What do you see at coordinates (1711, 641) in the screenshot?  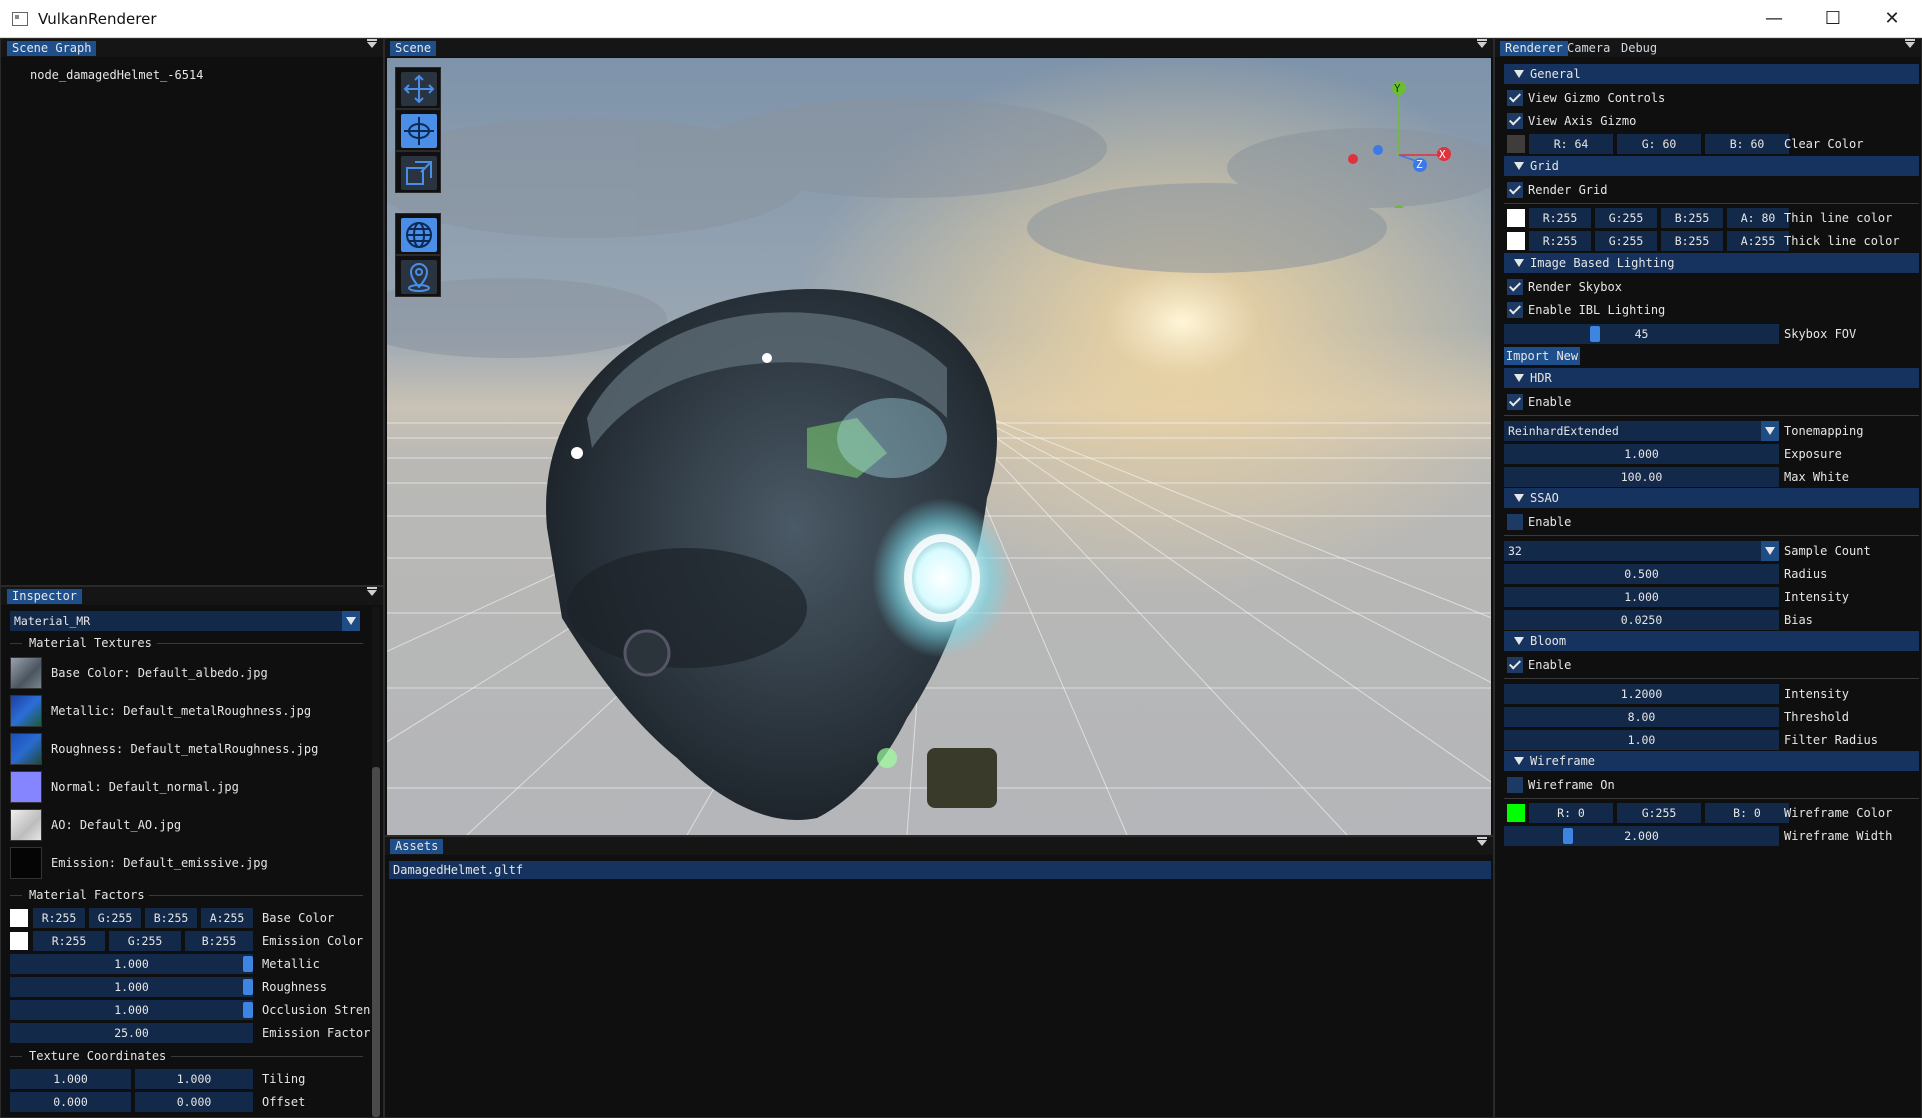 I see `section-bloom: Bloom` at bounding box center [1711, 641].